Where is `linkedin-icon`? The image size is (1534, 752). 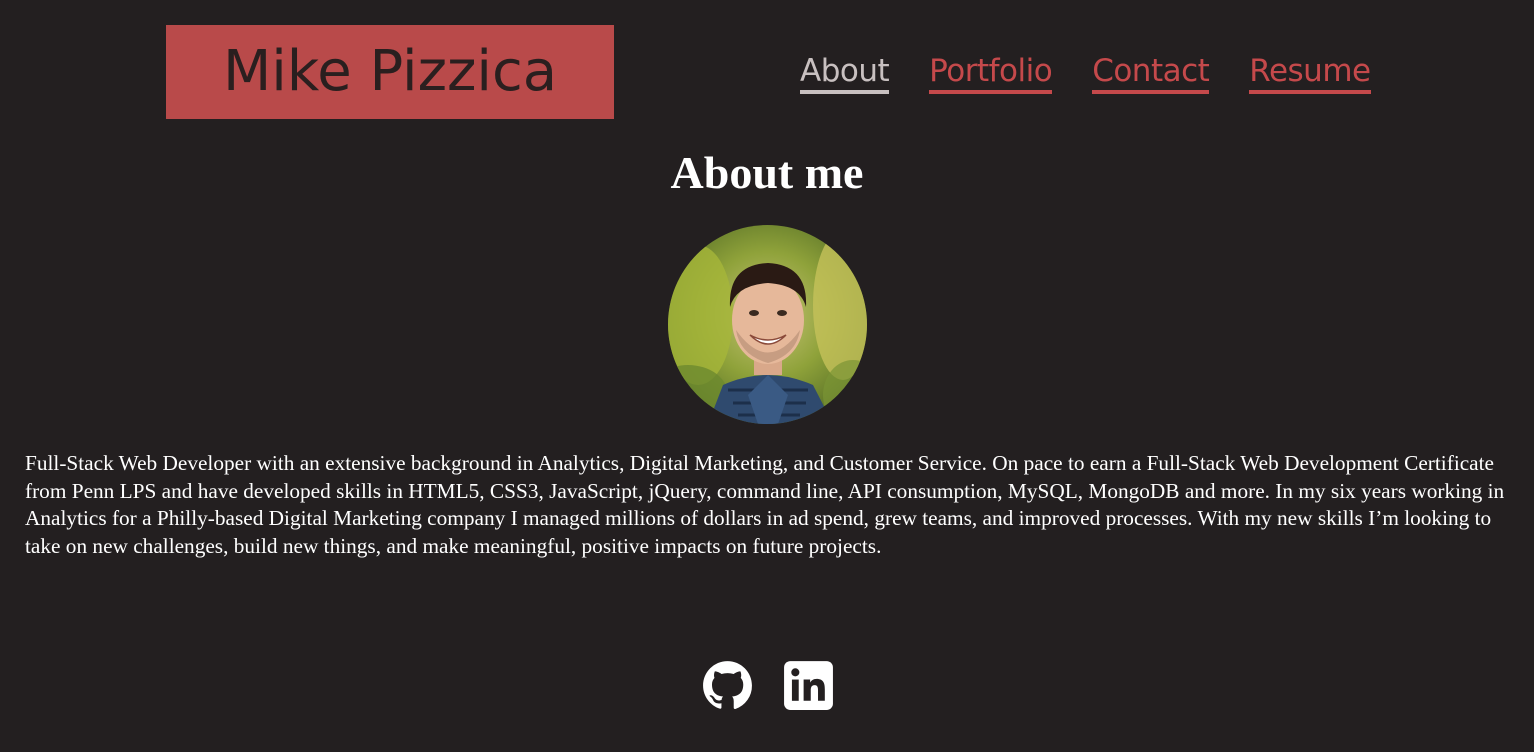 linkedin-icon is located at coordinates (808, 685).